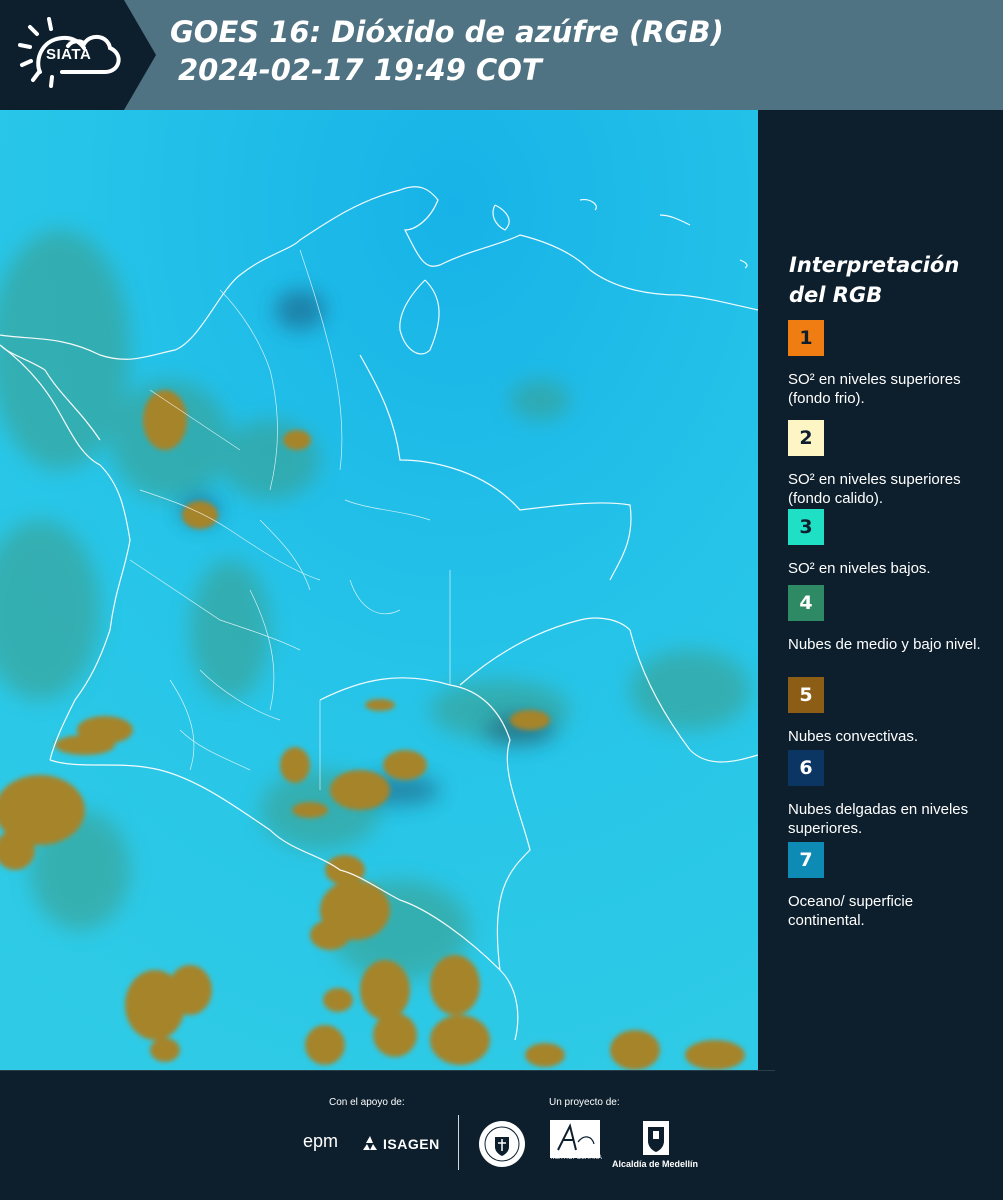 The image size is (1003, 1200). Describe the element at coordinates (890, 619) in the screenshot. I see `legend-item-4: 4 Nubes de medio y bajo nivel.` at that location.